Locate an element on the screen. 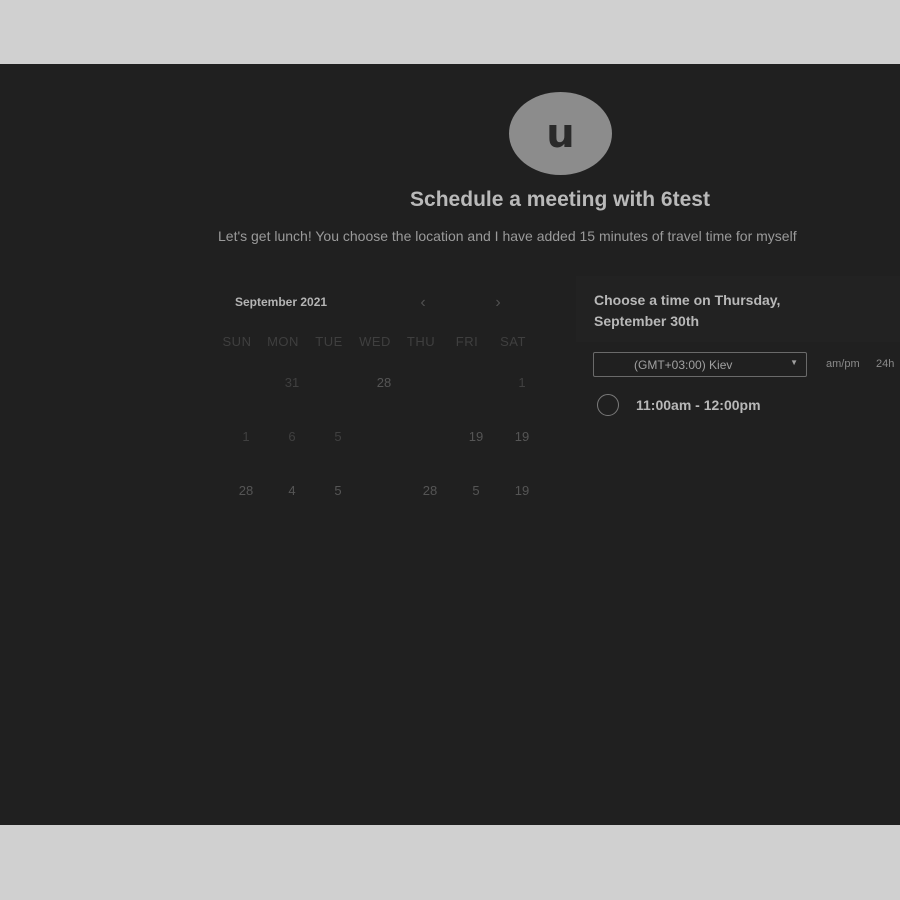 The width and height of the screenshot is (900, 900). weekday-label: SAT is located at coordinates (513, 341).